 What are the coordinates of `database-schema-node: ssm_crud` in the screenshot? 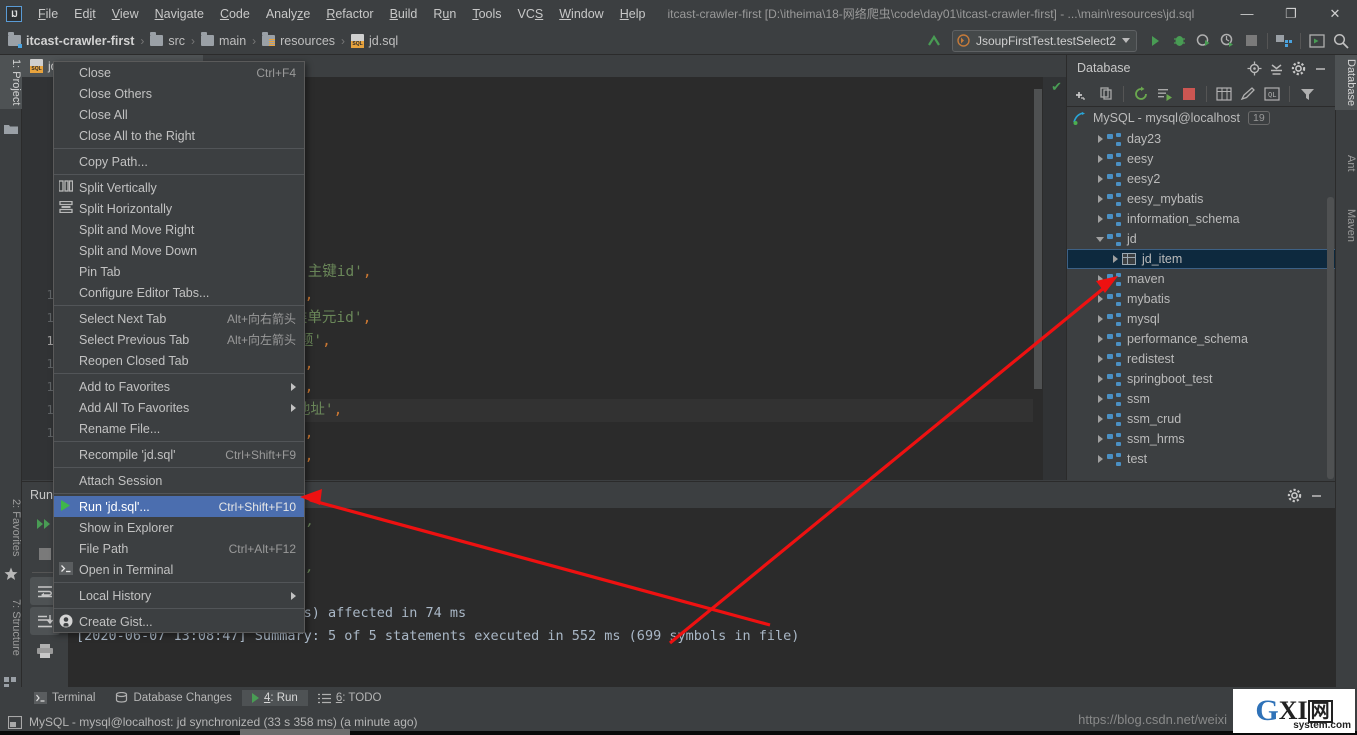 It's located at (1201, 419).